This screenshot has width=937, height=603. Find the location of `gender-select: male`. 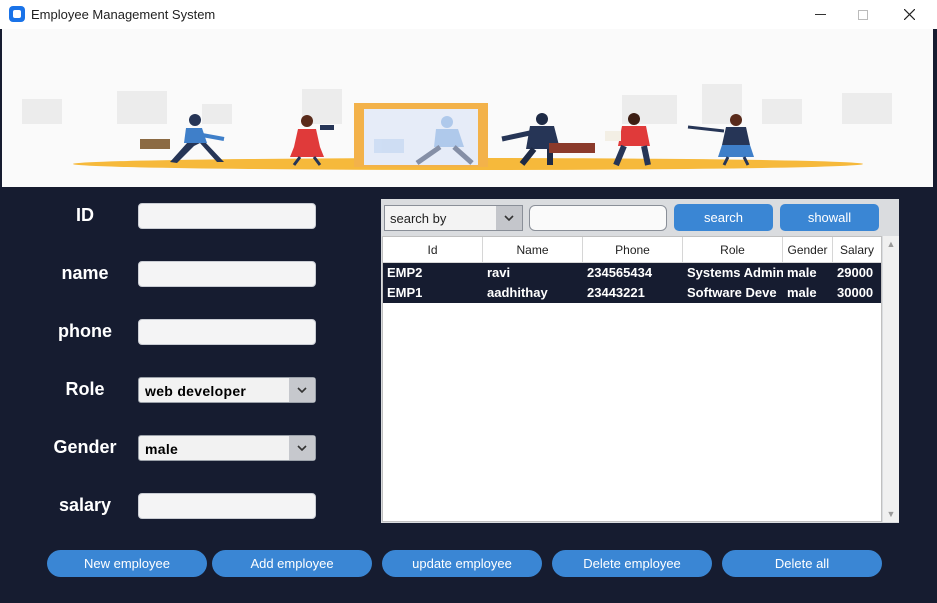

gender-select: male is located at coordinates (227, 448).